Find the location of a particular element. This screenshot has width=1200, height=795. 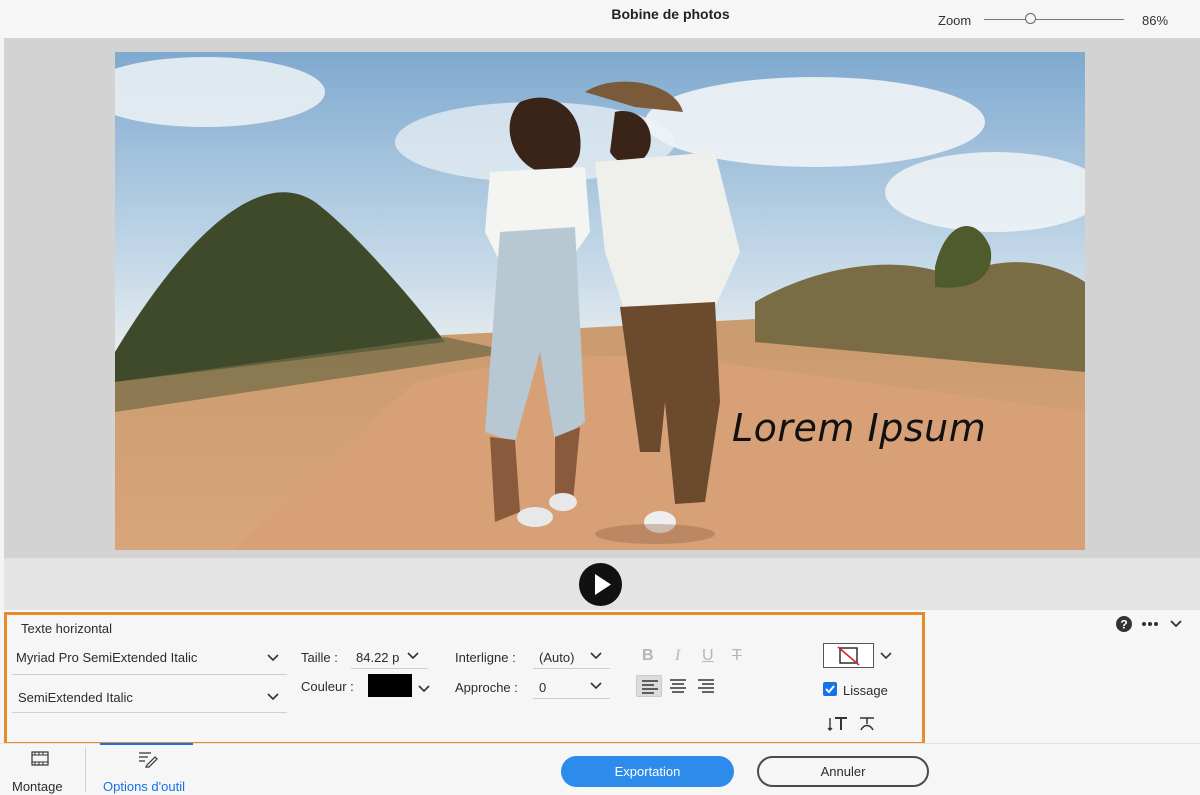

tool-name: Texte horizontal is located at coordinates (67, 628).